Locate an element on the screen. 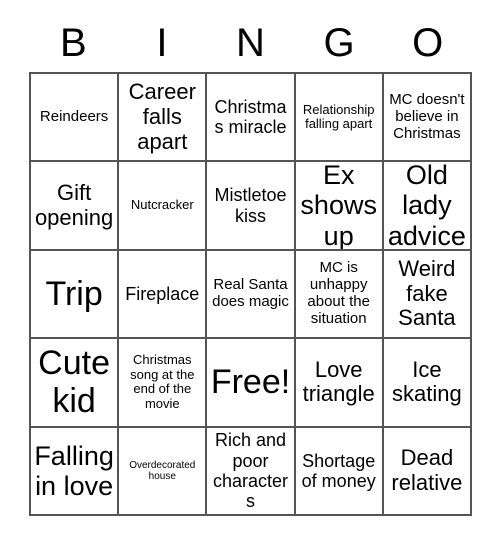 The width and height of the screenshot is (500, 544). bingo-cell-label: Old lady advice is located at coordinates (426, 206).